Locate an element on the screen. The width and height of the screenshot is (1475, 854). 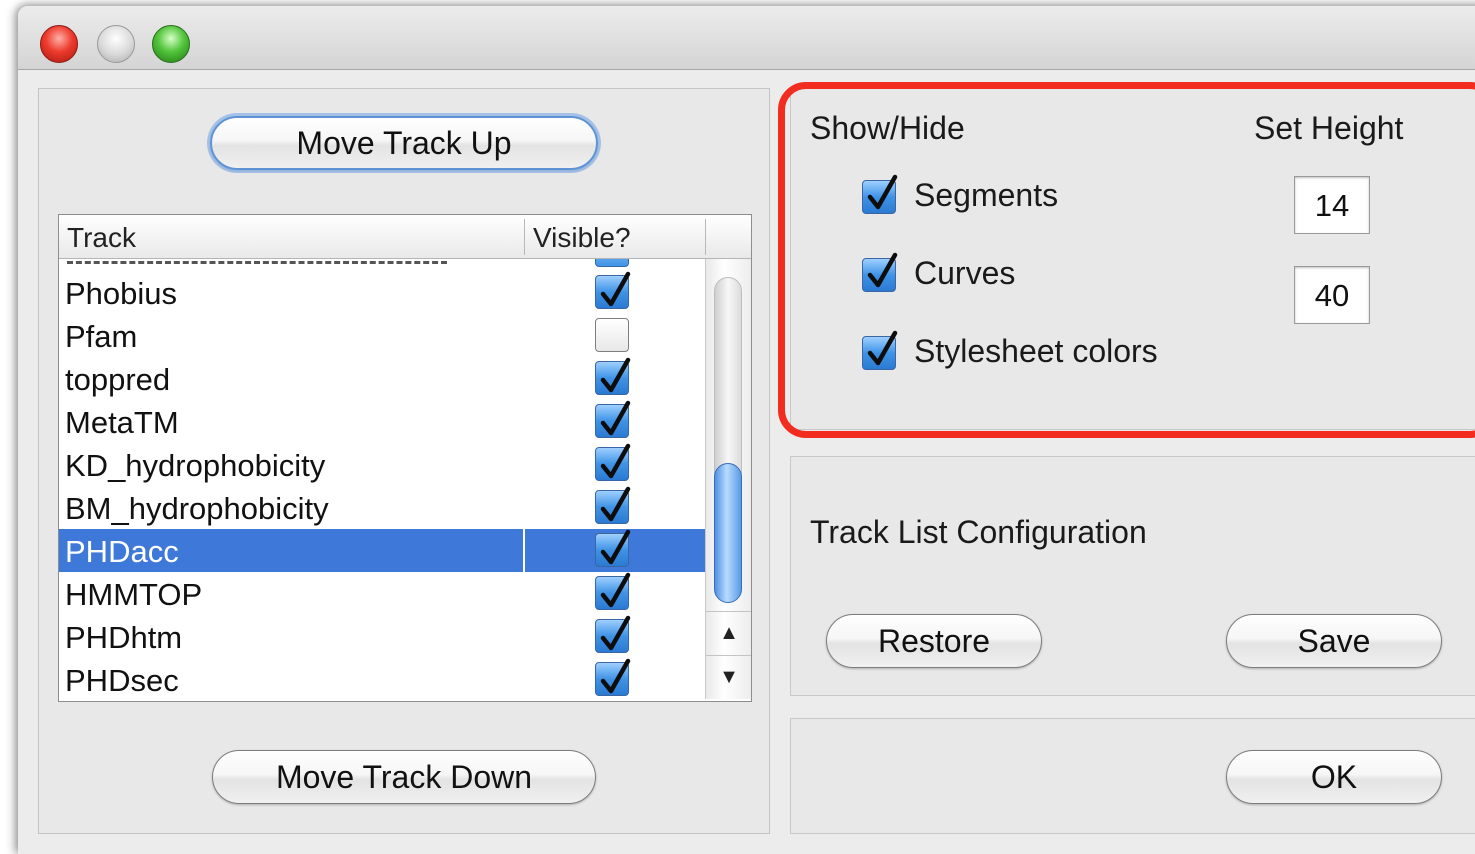
table-row: PHDacc is located at coordinates (382, 550).